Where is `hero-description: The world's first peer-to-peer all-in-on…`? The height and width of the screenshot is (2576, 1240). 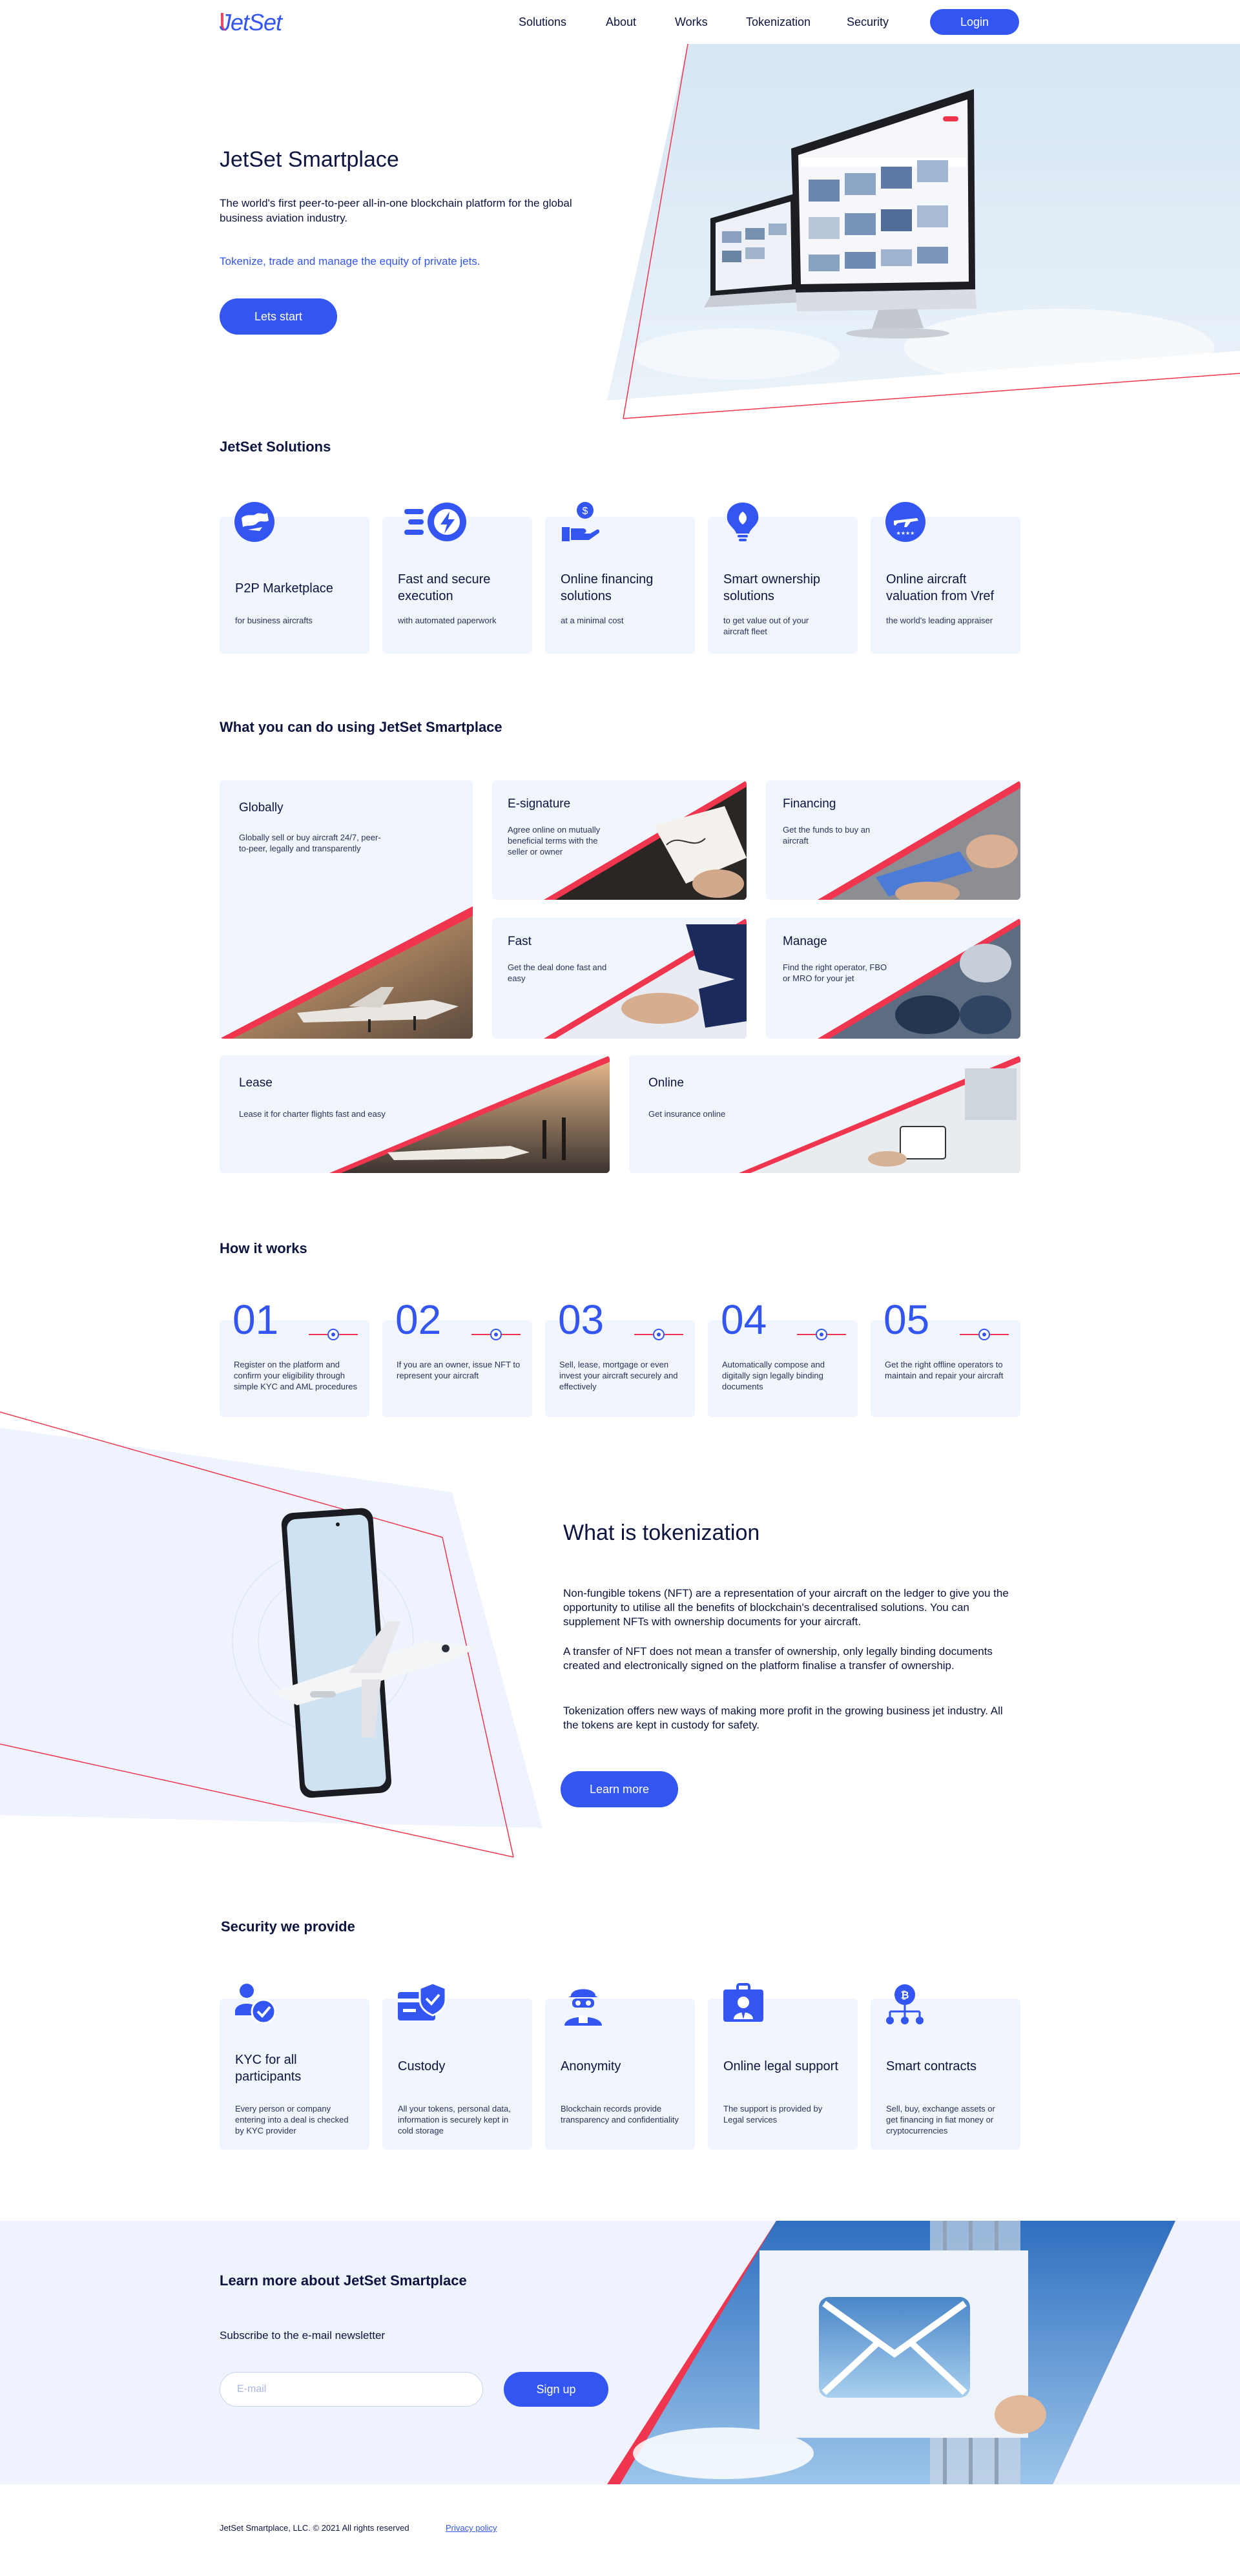 hero-description: The world's first peer-to-peer all-in-on… is located at coordinates (396, 210).